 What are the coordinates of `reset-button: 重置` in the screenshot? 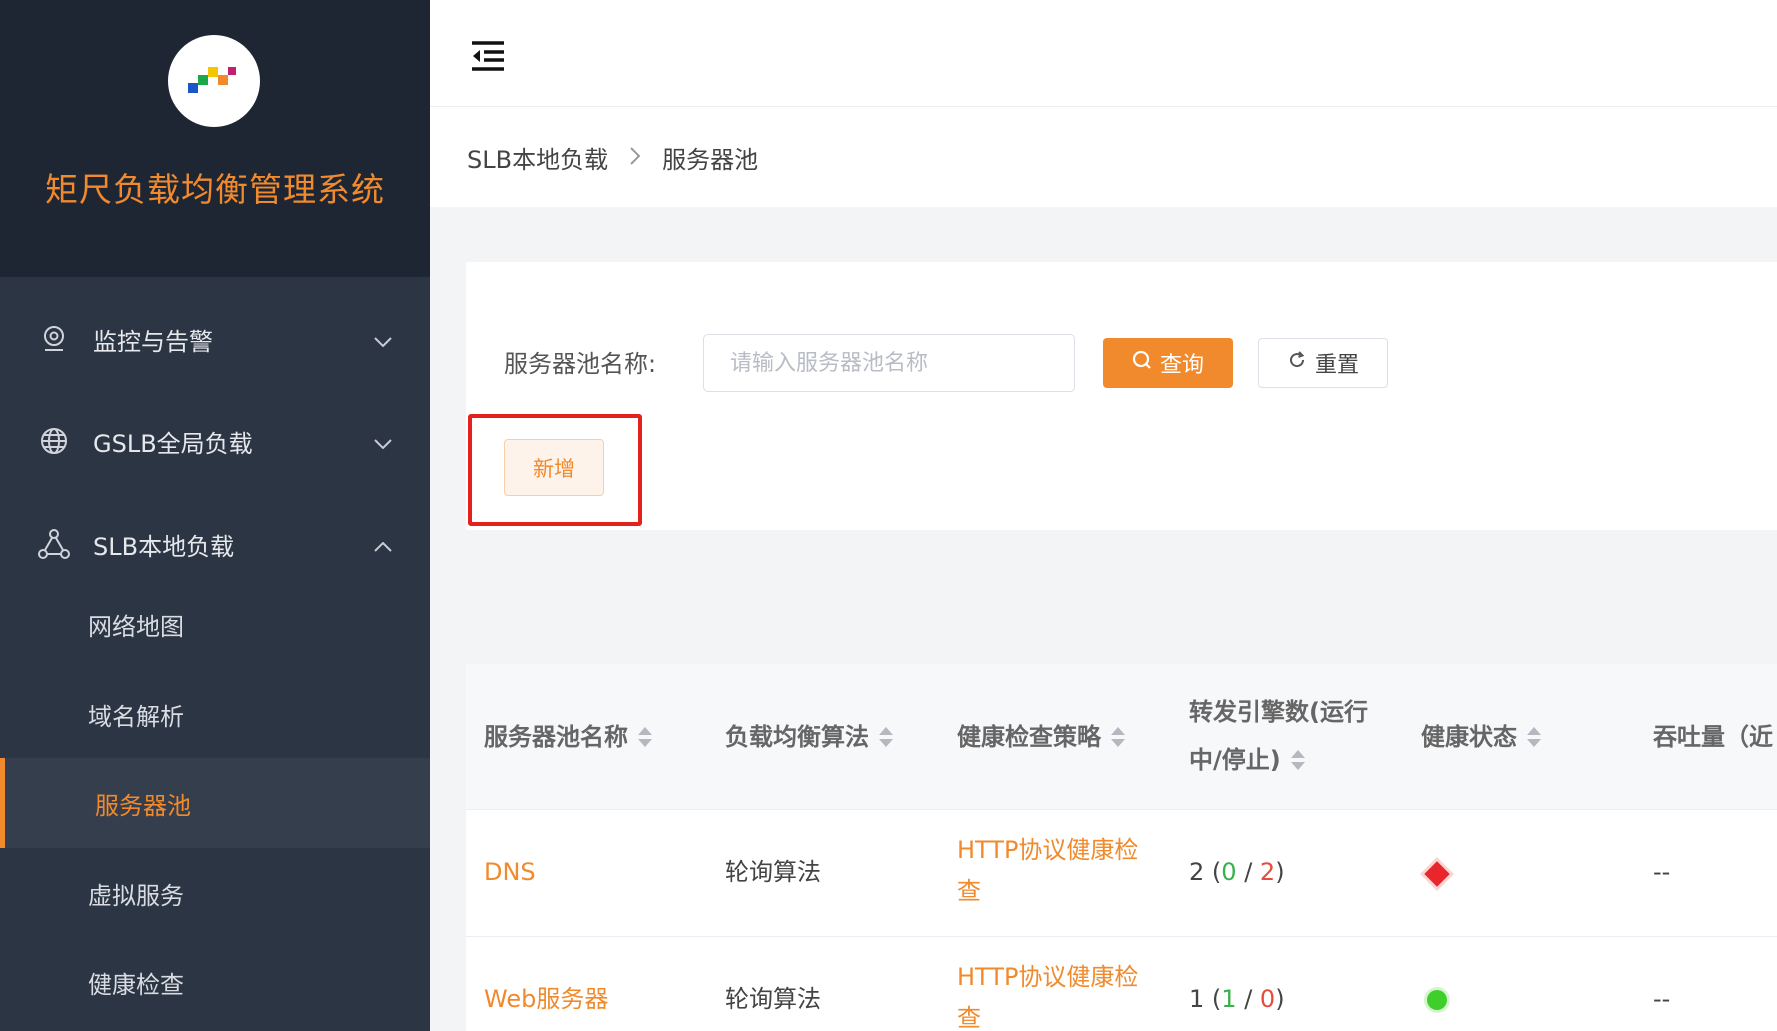 It's located at (1323, 363).